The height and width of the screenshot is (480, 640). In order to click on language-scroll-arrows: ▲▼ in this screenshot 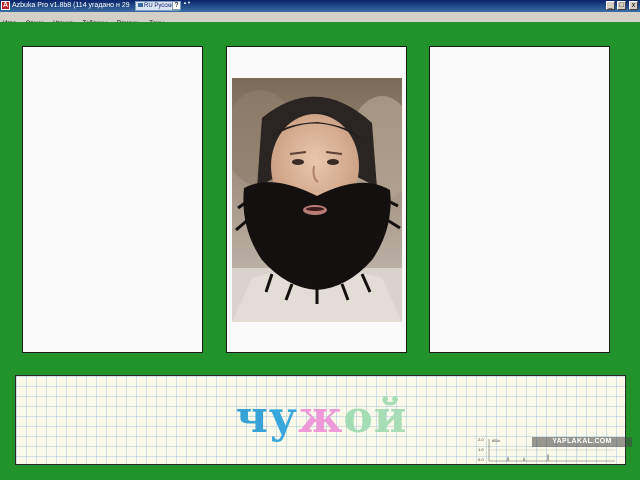, I will do `click(187, 5)`.